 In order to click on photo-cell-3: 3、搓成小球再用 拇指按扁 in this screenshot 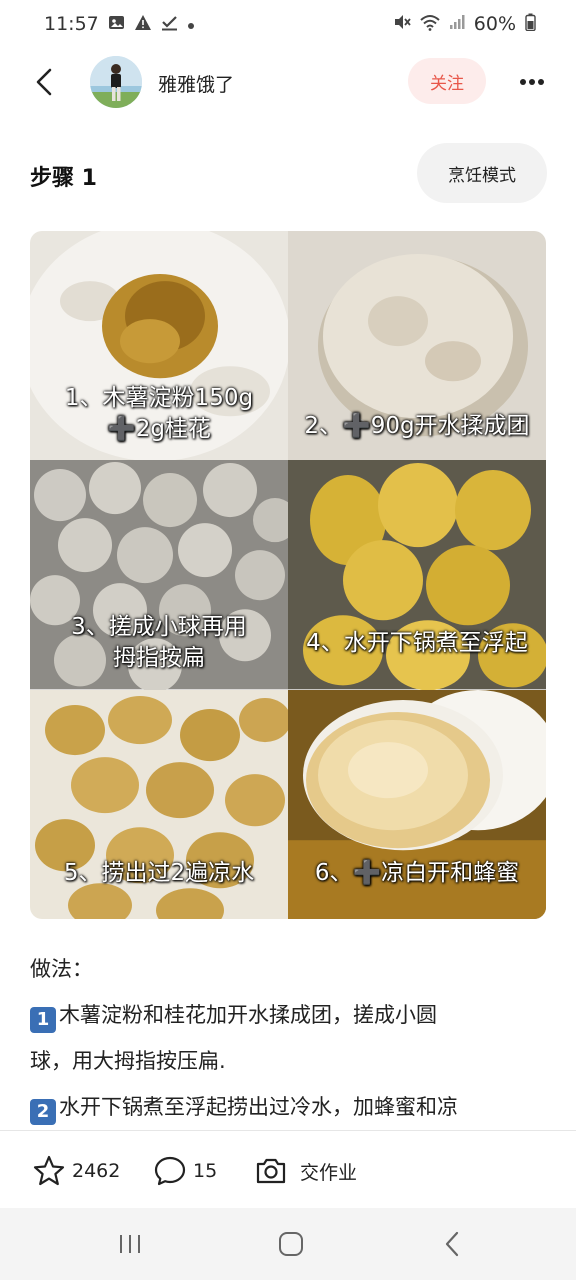, I will do `click(159, 575)`.